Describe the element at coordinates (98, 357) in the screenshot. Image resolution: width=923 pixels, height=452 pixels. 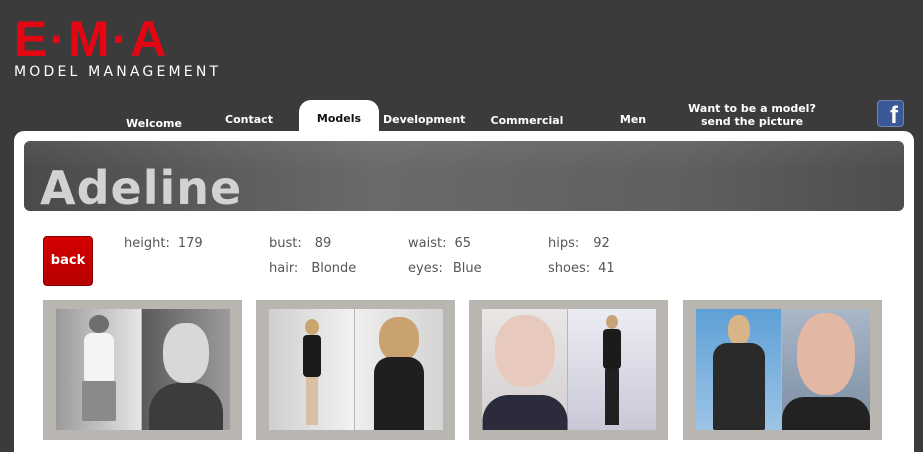
I see `photo-1-figure-body` at that location.